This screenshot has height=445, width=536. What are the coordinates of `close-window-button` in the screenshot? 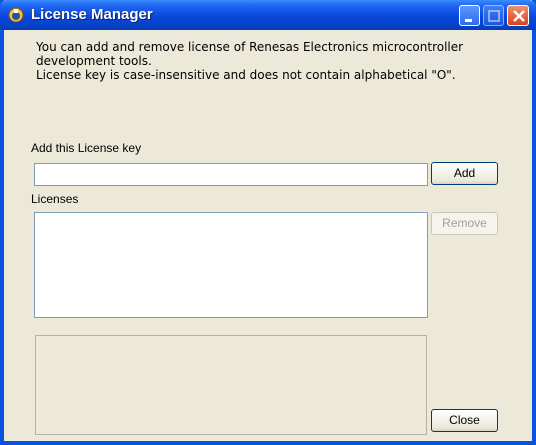 It's located at (518, 15).